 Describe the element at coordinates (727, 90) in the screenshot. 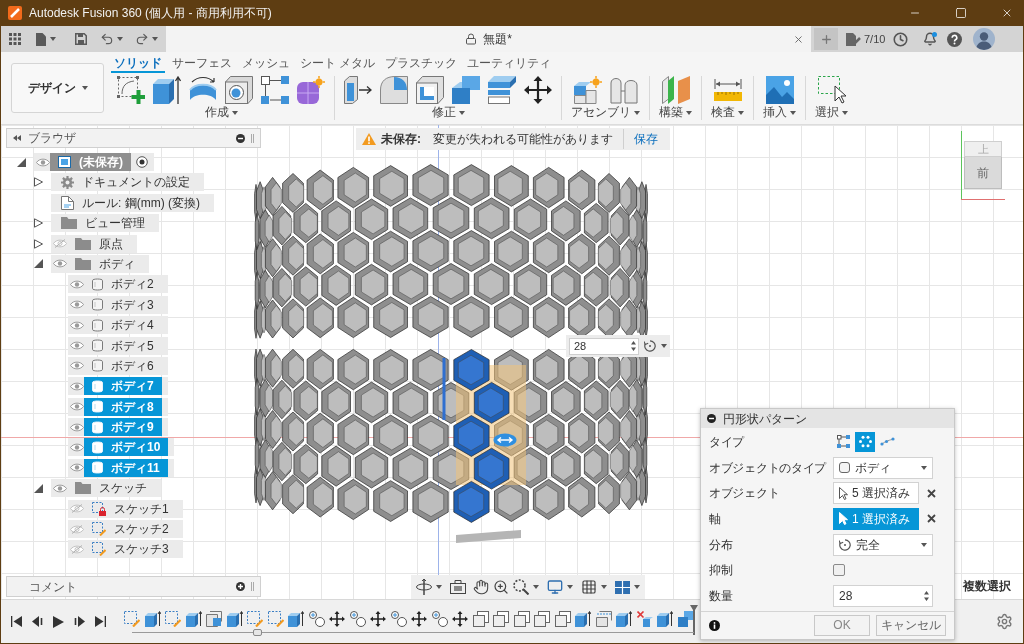

I see `ruler-icon` at that location.